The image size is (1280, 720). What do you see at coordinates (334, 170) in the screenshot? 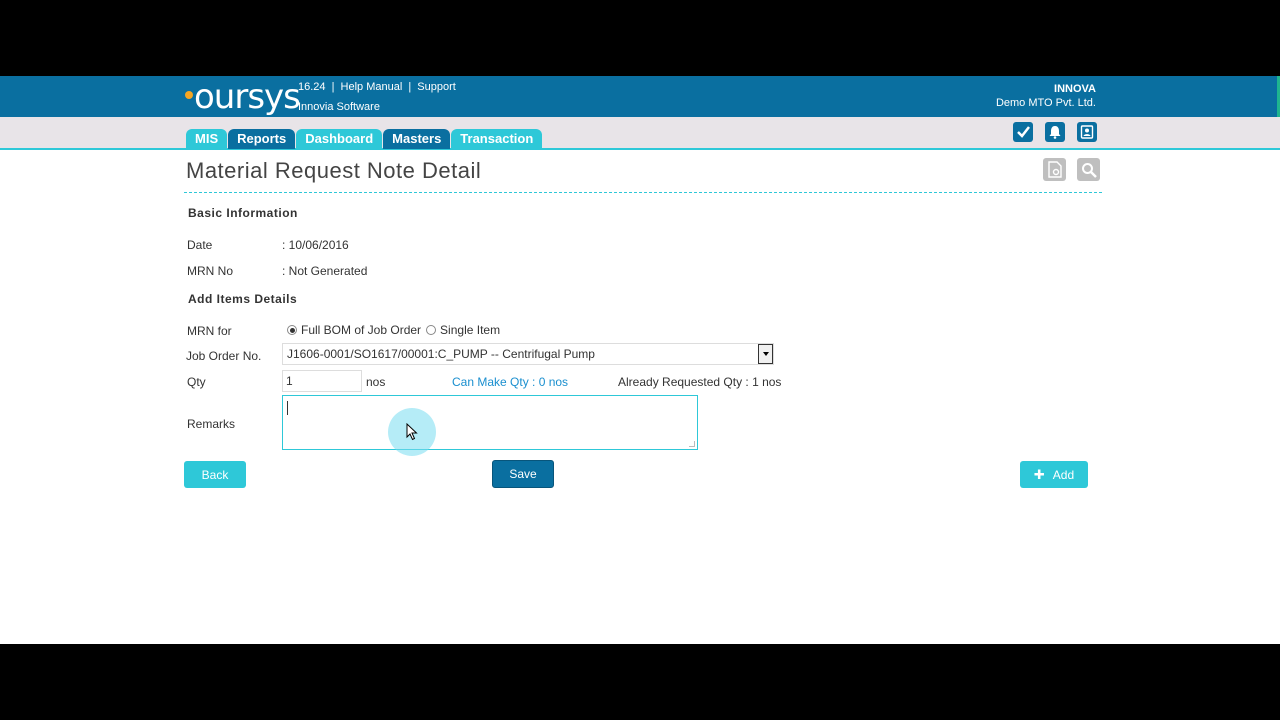
I see `page-title: Material Request Note Detail` at bounding box center [334, 170].